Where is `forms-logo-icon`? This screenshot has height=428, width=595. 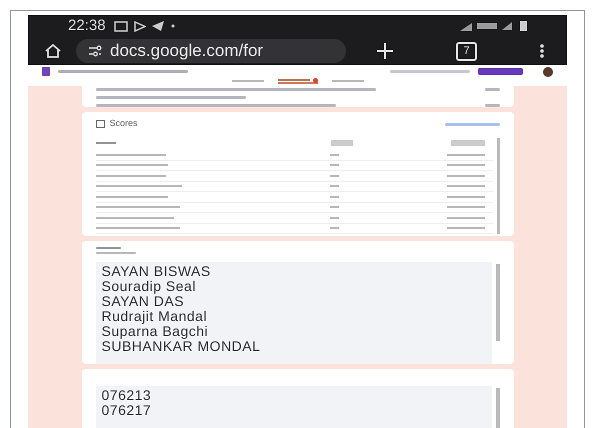 forms-logo-icon is located at coordinates (46, 71).